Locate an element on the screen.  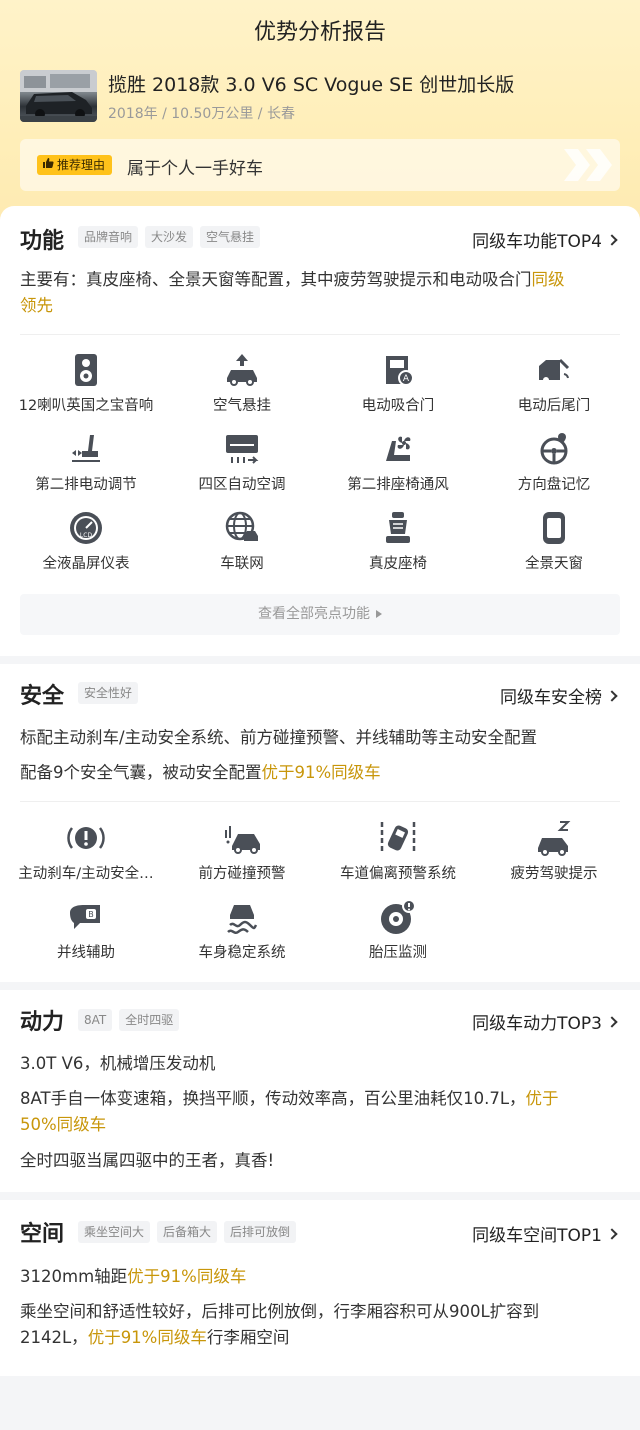
tag-list: 品牌音响 大沙发 空气悬挂 is located at coordinates (169, 237).